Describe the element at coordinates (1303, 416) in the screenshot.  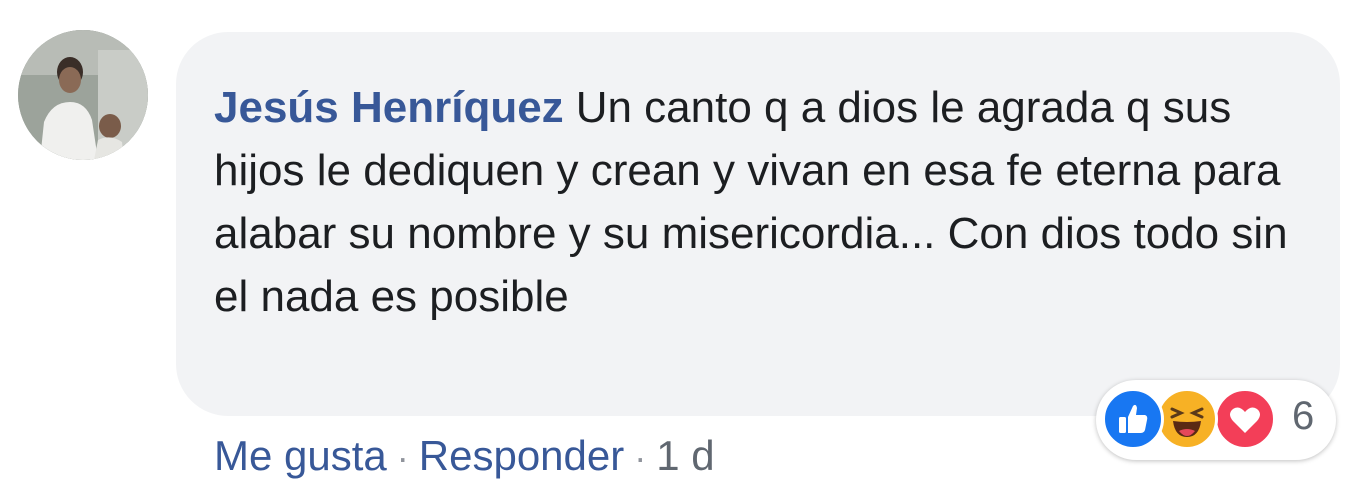
I see `reaction-count: 6` at that location.